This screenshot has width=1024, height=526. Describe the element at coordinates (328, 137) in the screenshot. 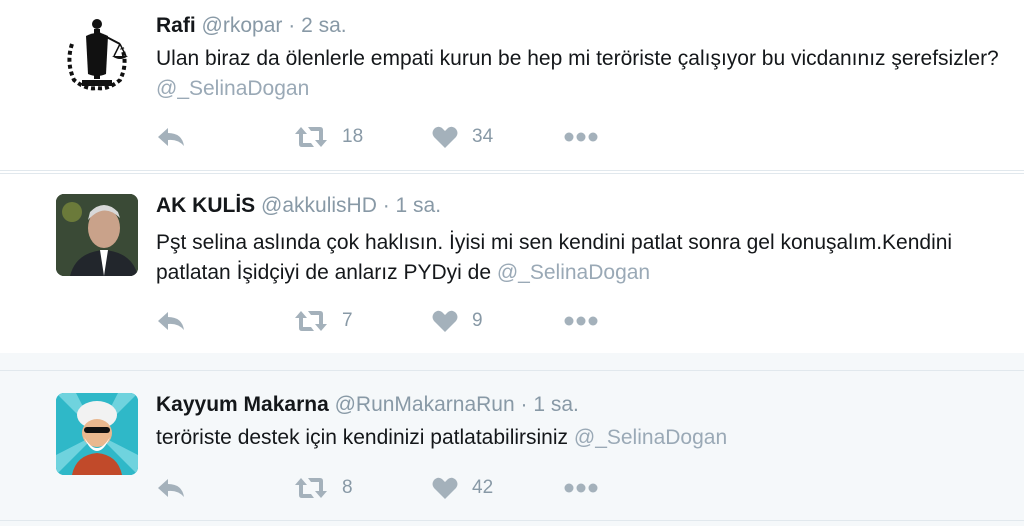

I see `retweet-button: 18` at that location.